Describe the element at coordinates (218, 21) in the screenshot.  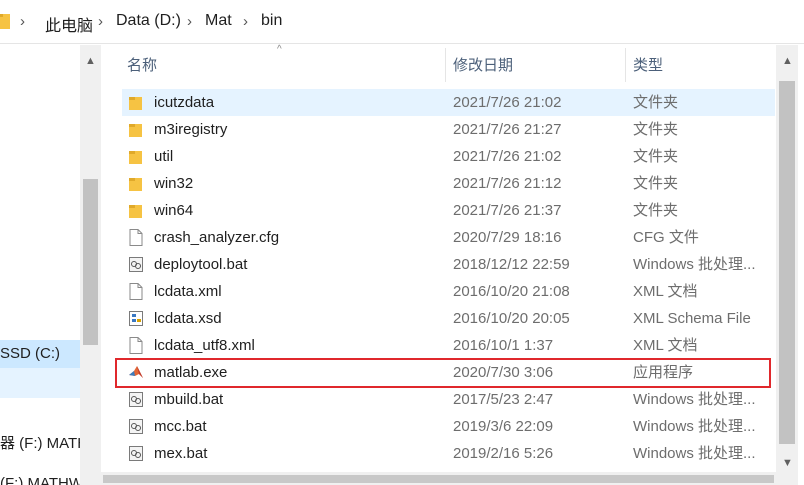
I see `breadcrumb-mat: Mat` at that location.